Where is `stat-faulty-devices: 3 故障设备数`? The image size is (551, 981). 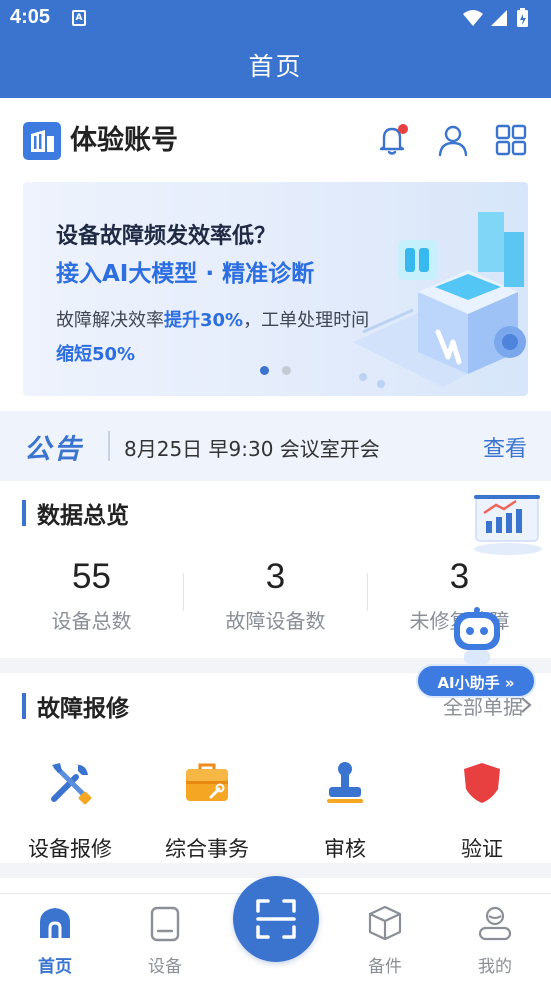 stat-faulty-devices: 3 故障设备数 is located at coordinates (275, 595).